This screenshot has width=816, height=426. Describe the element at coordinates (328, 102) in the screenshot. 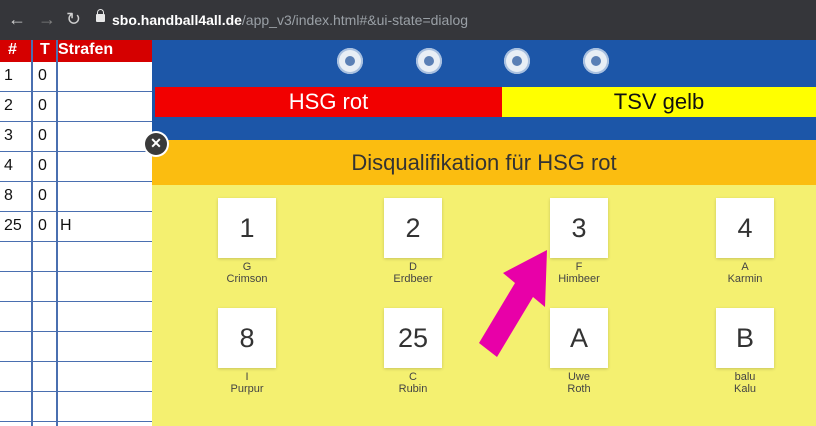

I see `team-home: HSG rot` at that location.